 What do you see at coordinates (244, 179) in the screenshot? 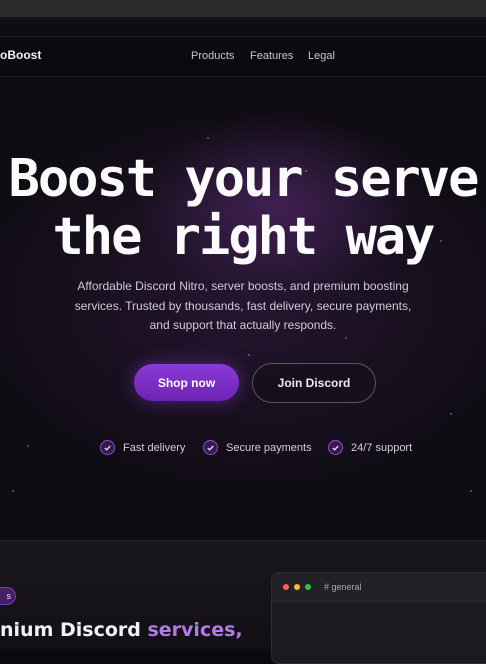
I see `hero-headline-line-1: Boost your serve` at bounding box center [244, 179].